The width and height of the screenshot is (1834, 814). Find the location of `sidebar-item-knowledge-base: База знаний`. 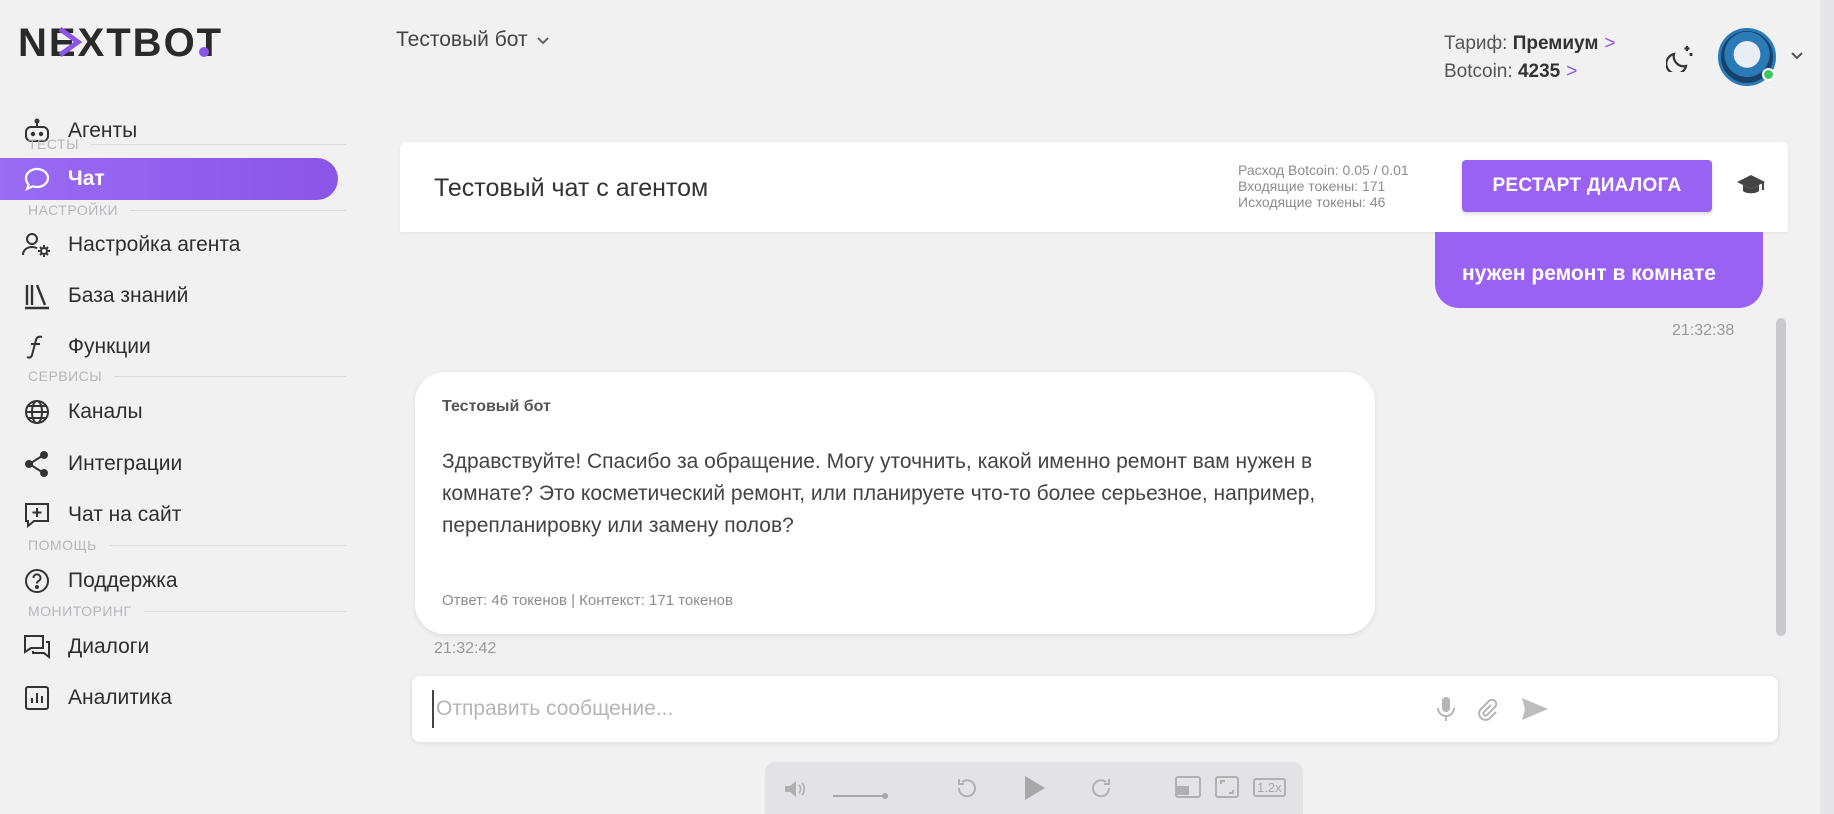

sidebar-item-knowledge-base: База знаний is located at coordinates (170, 296).